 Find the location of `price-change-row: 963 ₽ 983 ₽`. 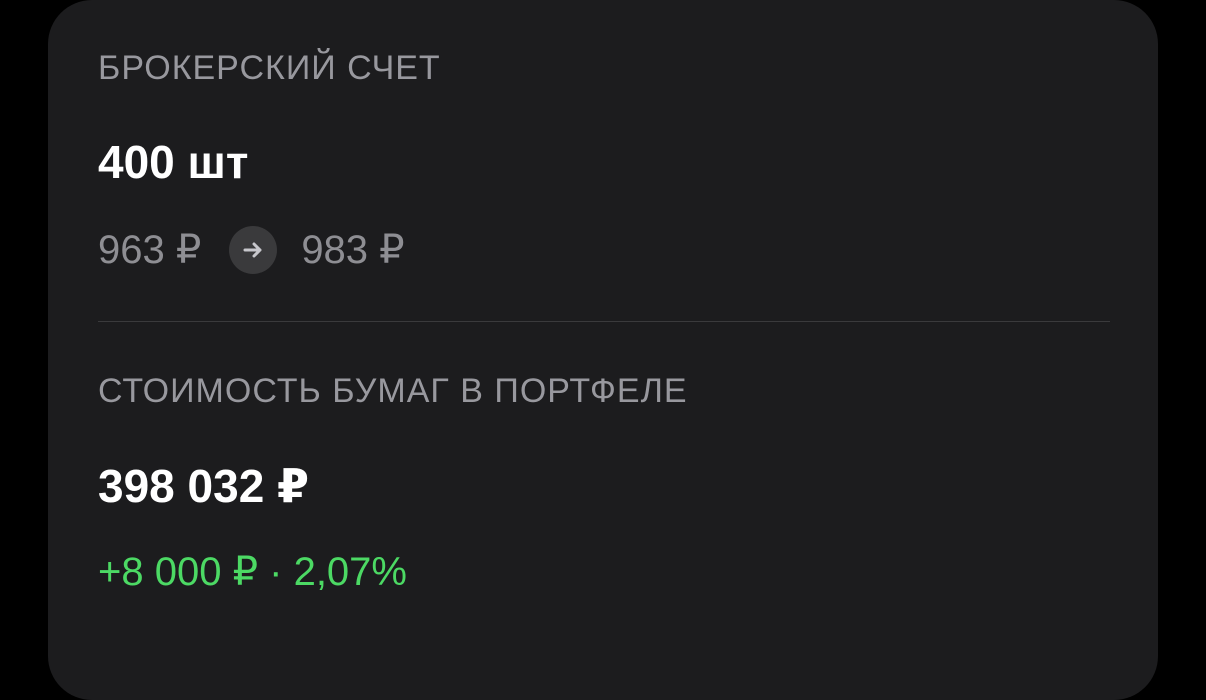

price-change-row: 963 ₽ 983 ₽ is located at coordinates (604, 250).